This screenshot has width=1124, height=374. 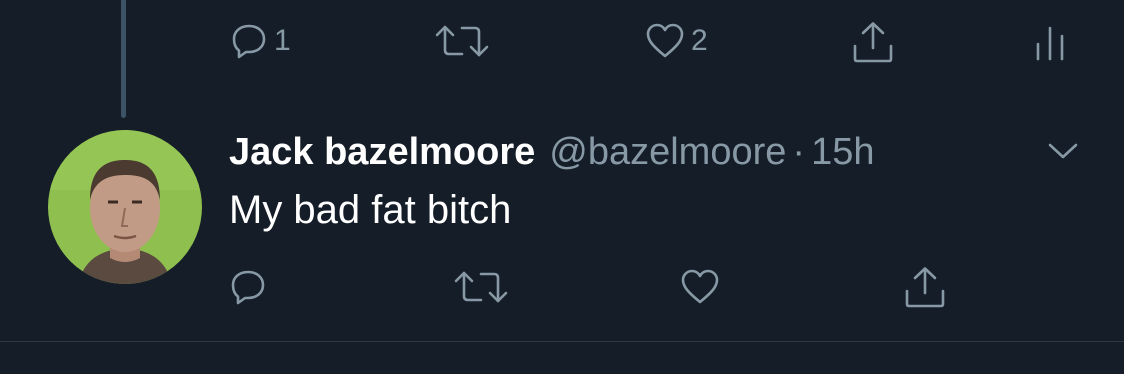 I want to click on like-count: 2, so click(x=699, y=40).